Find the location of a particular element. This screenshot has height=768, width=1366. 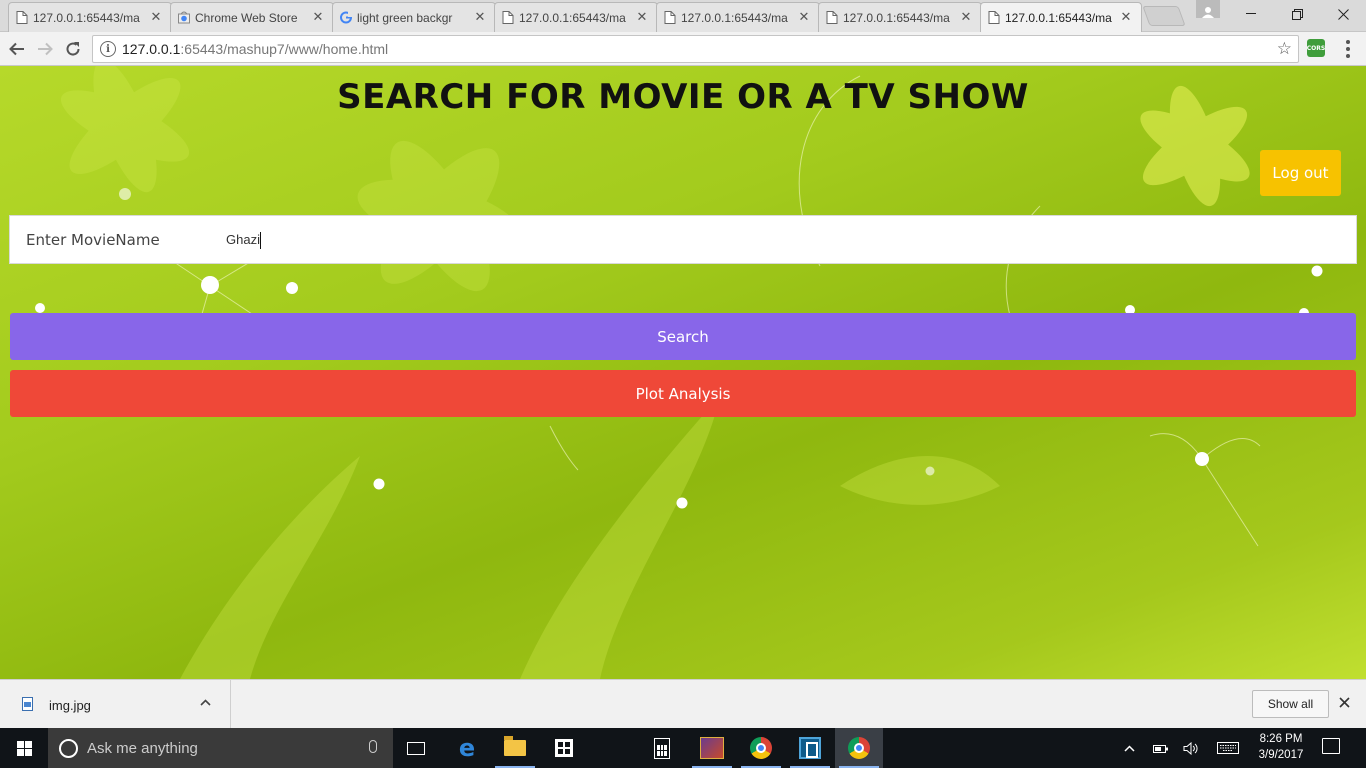

calculator-button is located at coordinates (662, 748).